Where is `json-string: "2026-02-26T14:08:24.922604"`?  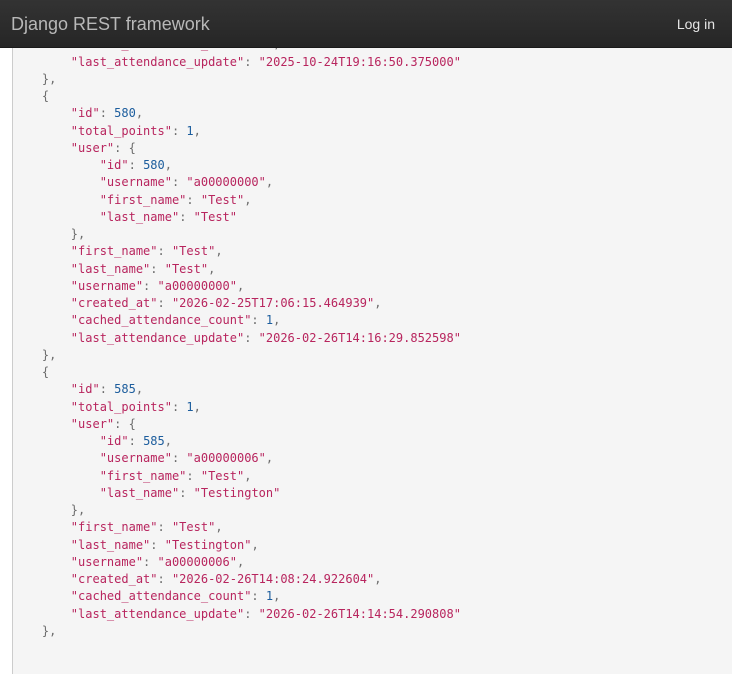
json-string: "2026-02-26T14:08:24.922604" is located at coordinates (273, 579).